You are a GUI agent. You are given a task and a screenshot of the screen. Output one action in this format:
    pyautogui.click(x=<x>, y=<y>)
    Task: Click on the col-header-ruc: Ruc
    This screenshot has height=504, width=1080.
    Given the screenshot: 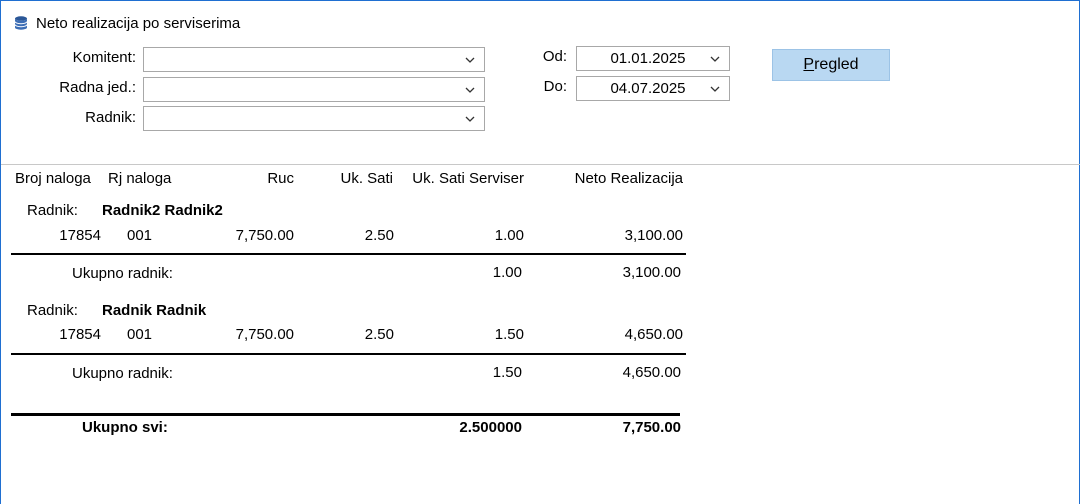 What is the action you would take?
    pyautogui.click(x=280, y=178)
    